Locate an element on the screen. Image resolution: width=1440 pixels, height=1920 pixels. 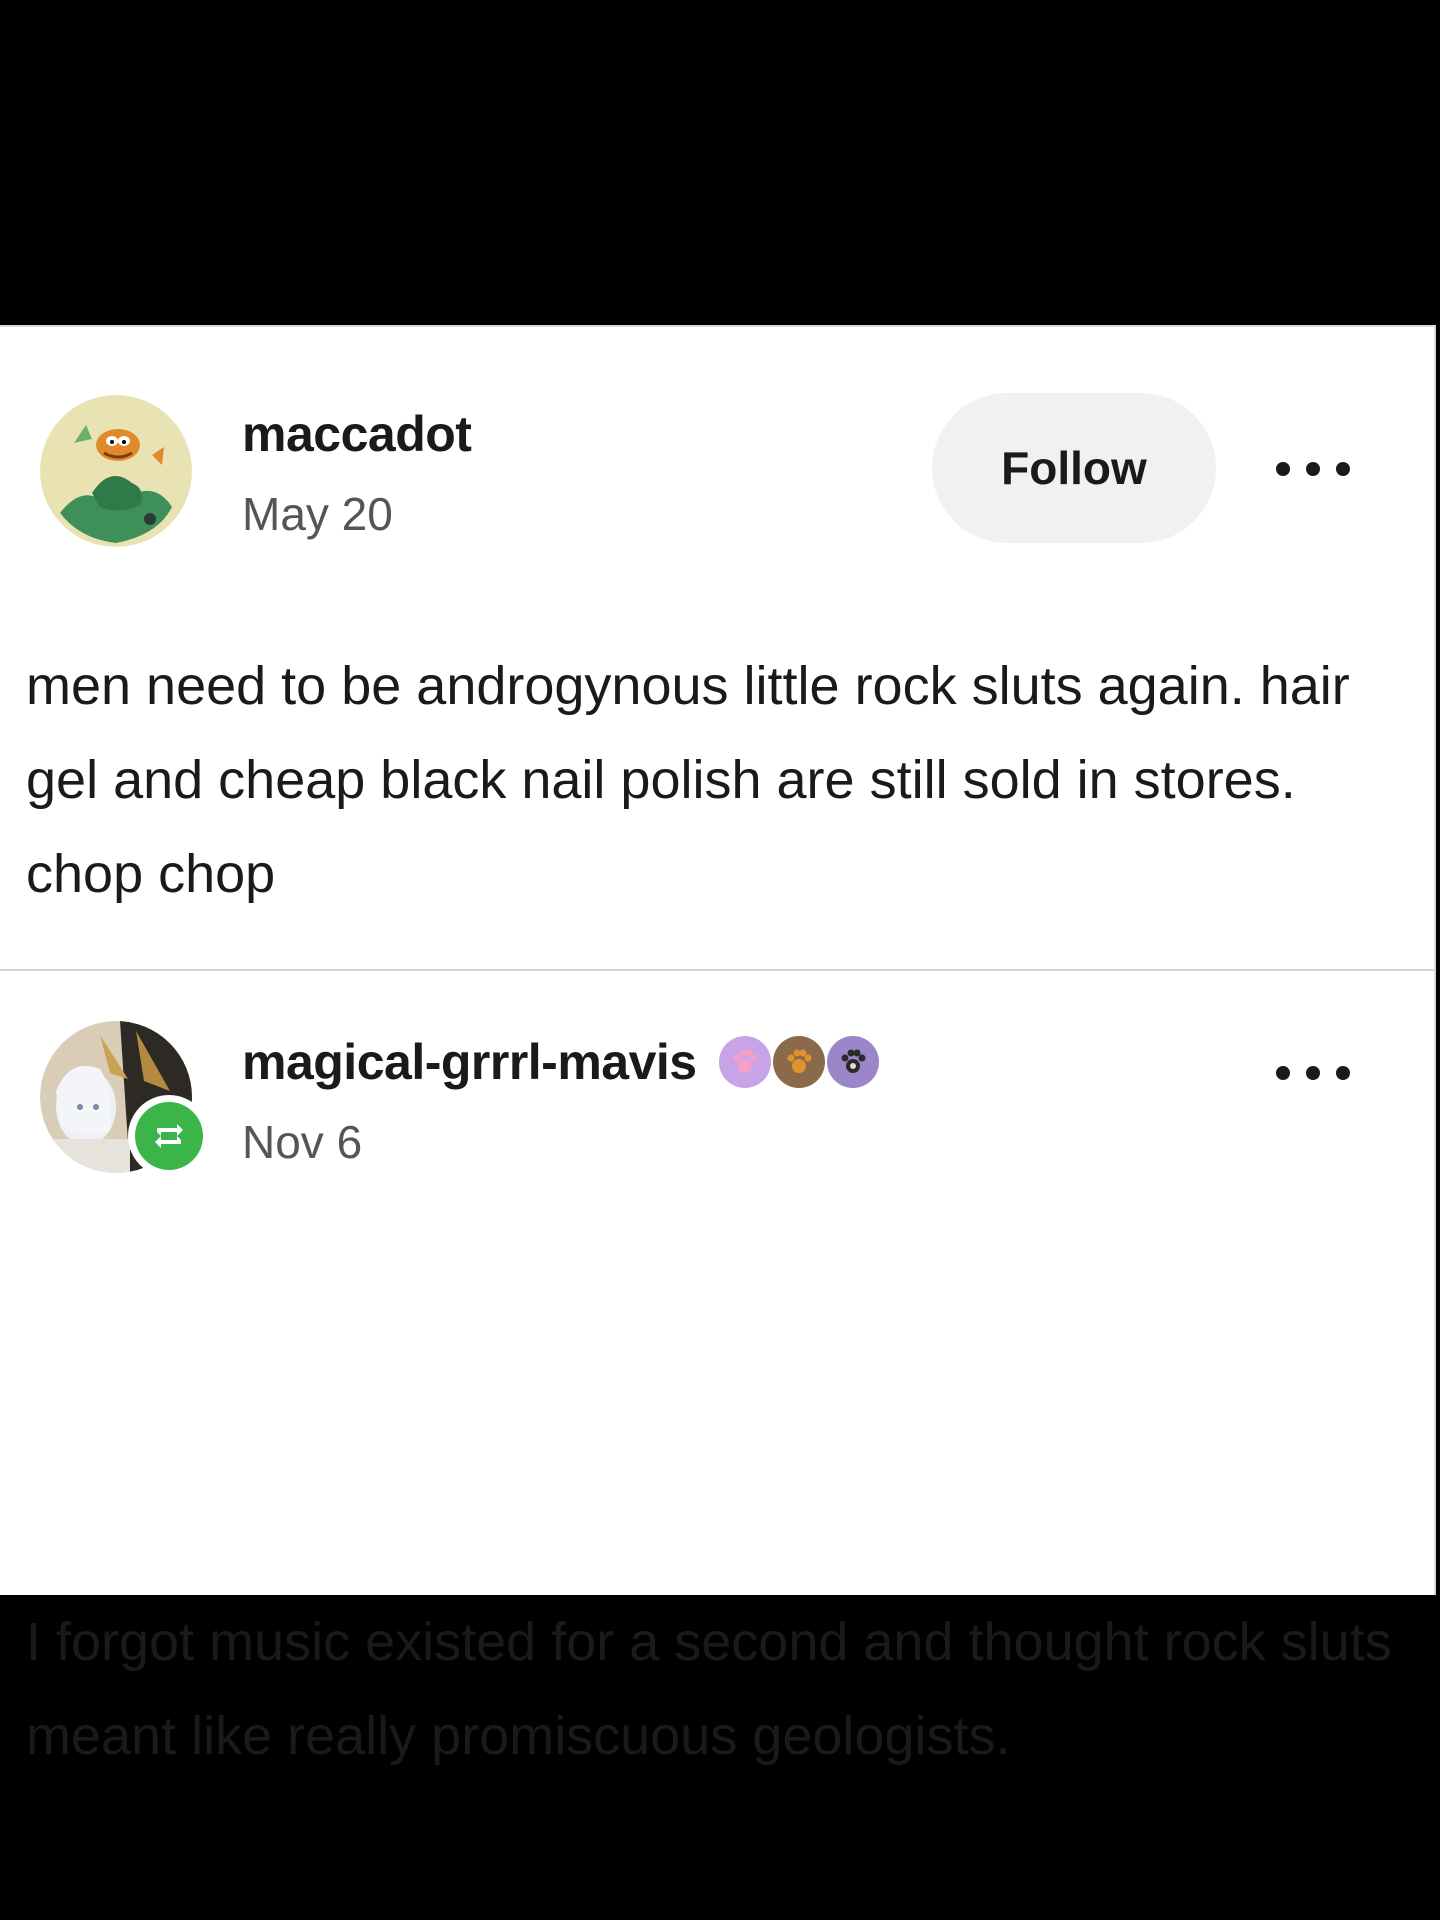
blog-badges is located at coordinates (798, 1062).